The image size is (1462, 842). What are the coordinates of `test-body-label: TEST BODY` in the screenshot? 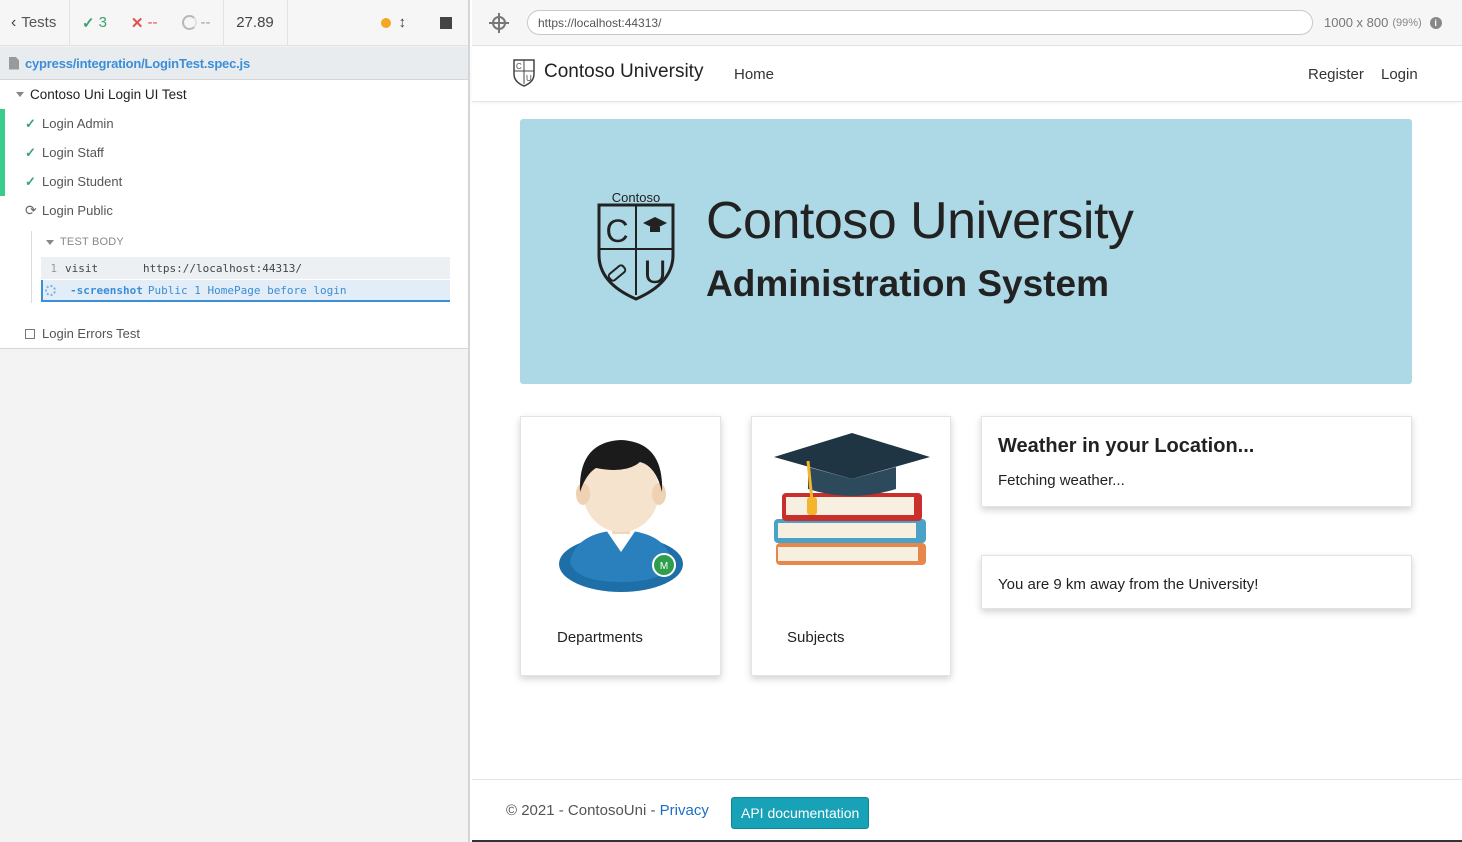 It's located at (92, 242).